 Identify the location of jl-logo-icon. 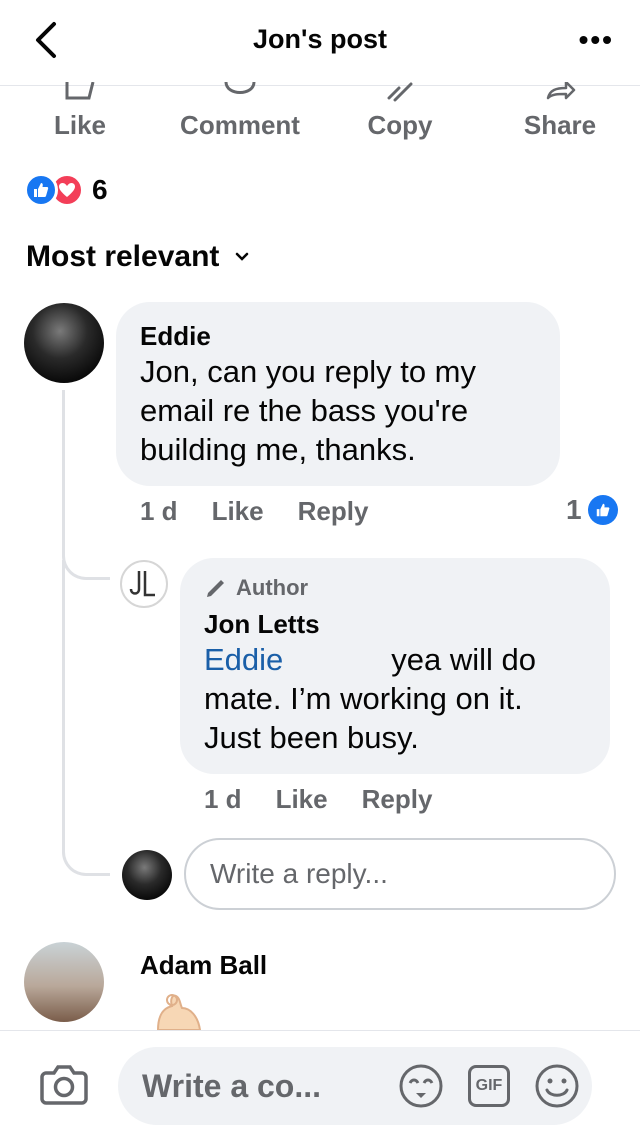
(142, 584).